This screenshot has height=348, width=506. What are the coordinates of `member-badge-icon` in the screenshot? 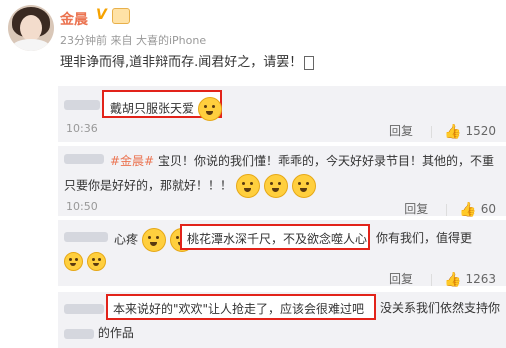 It's located at (121, 16).